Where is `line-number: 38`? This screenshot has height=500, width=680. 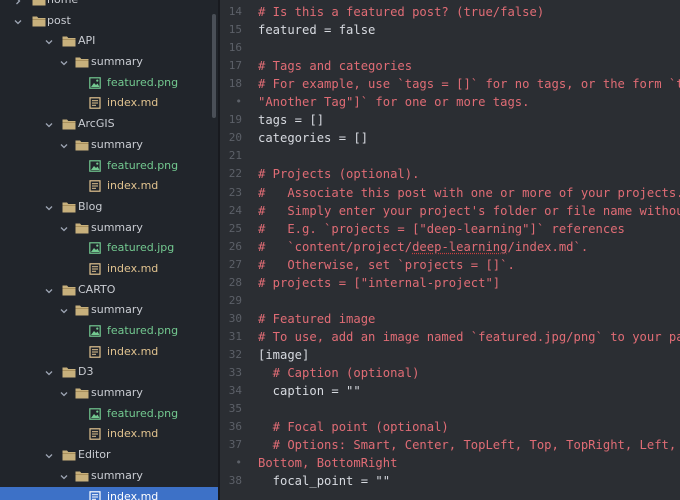 line-number: 38 is located at coordinates (235, 481).